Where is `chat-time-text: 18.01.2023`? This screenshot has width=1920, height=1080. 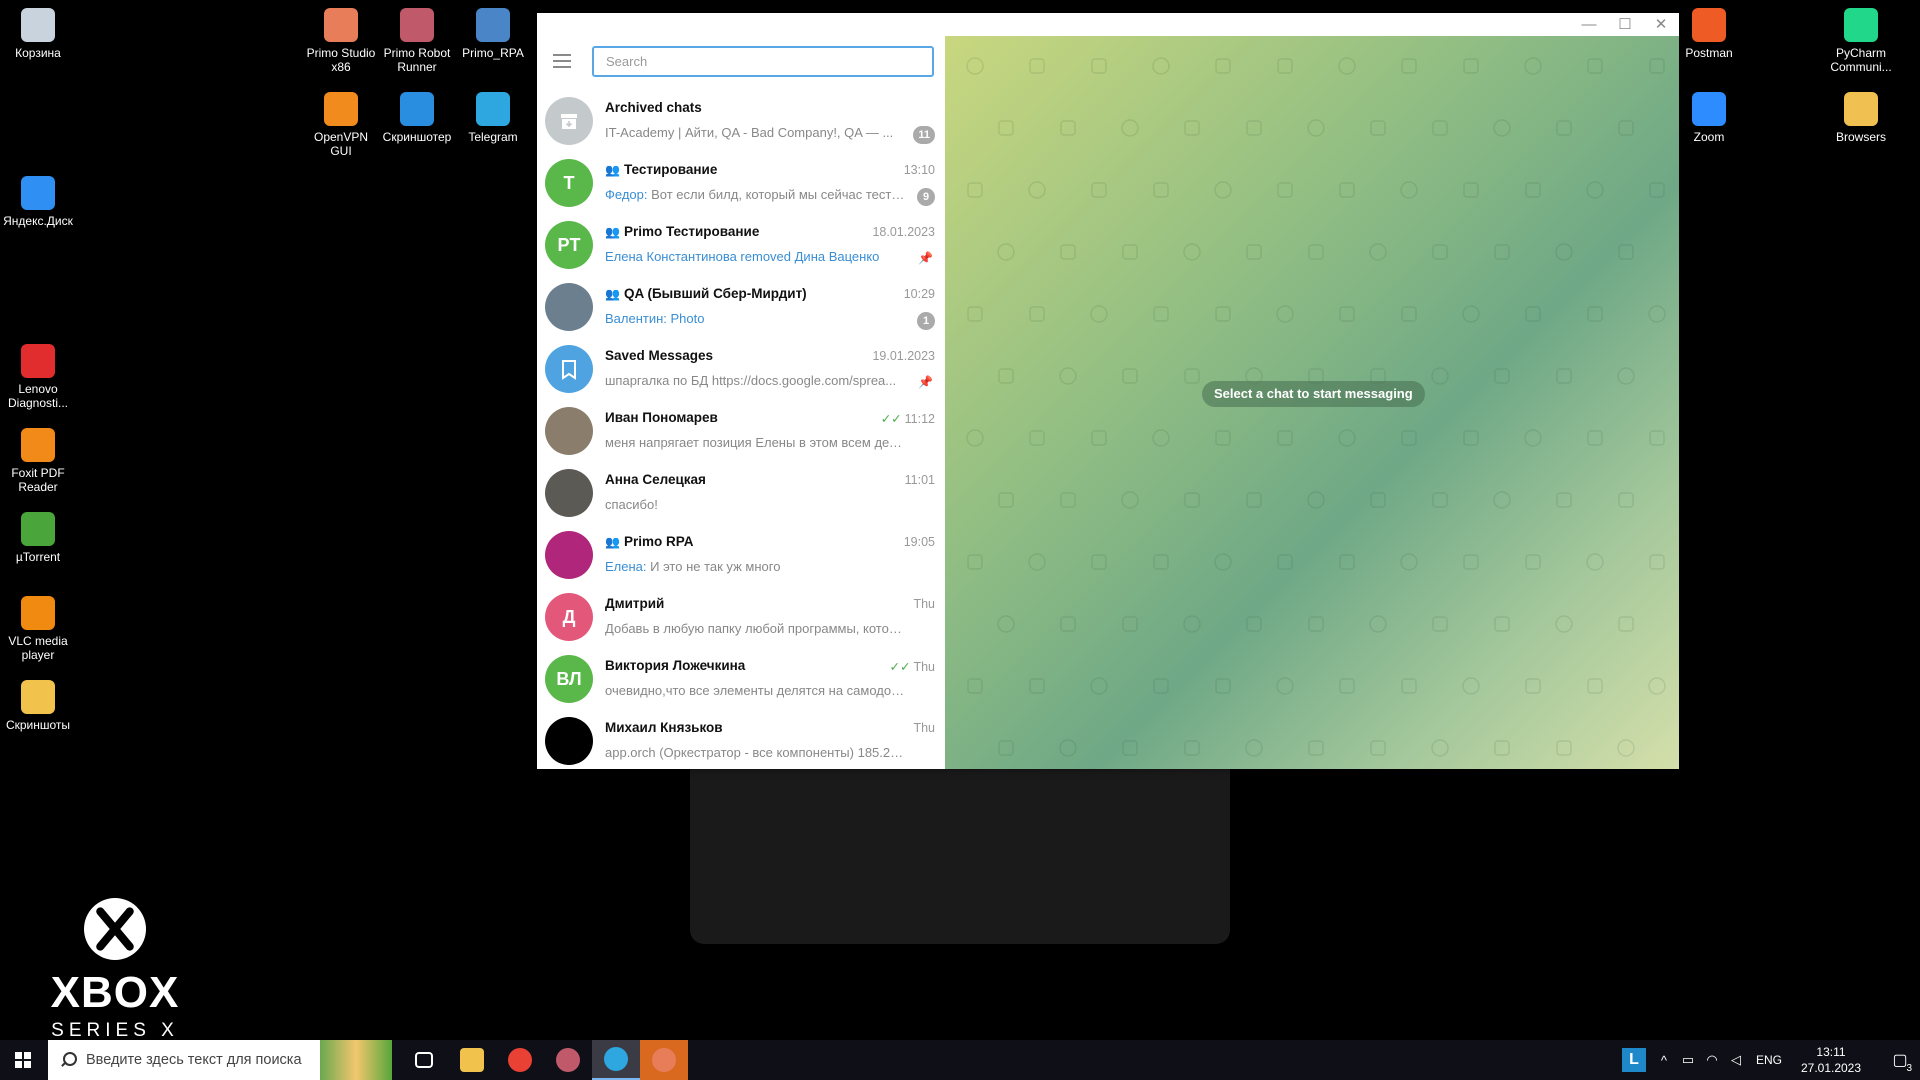 chat-time-text: 18.01.2023 is located at coordinates (903, 232).